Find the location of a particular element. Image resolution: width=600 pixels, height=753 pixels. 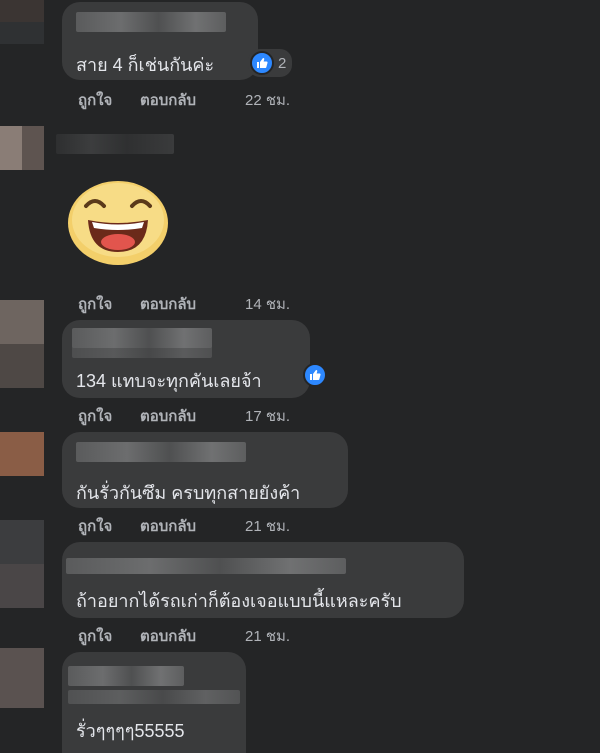

comment-actions: ถูกใจ ตอบกลับ 17 ชม. is located at coordinates (184, 416).